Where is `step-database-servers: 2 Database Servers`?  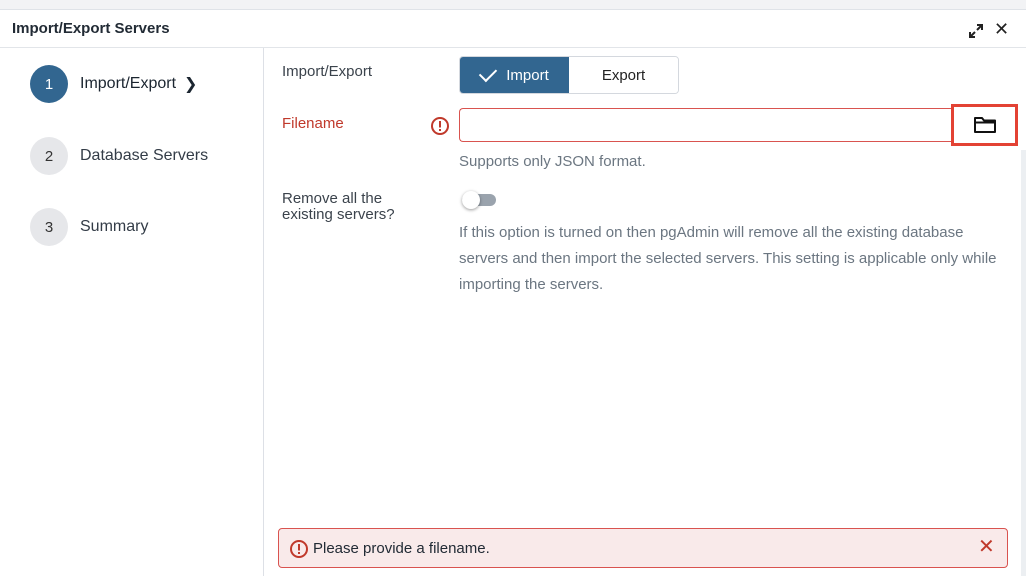 step-database-servers: 2 Database Servers is located at coordinates (119, 156).